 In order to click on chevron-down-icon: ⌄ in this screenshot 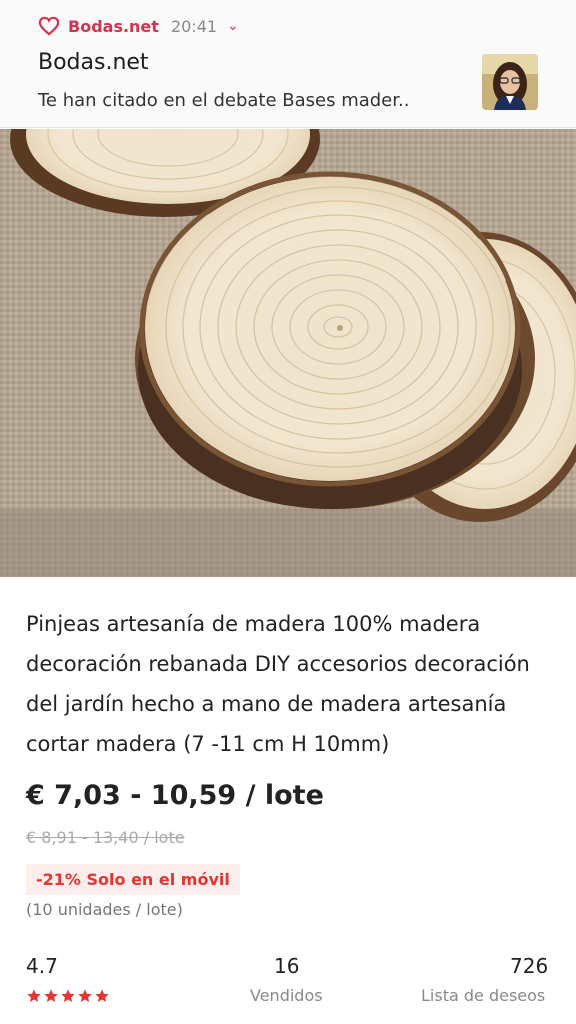, I will do `click(233, 26)`.